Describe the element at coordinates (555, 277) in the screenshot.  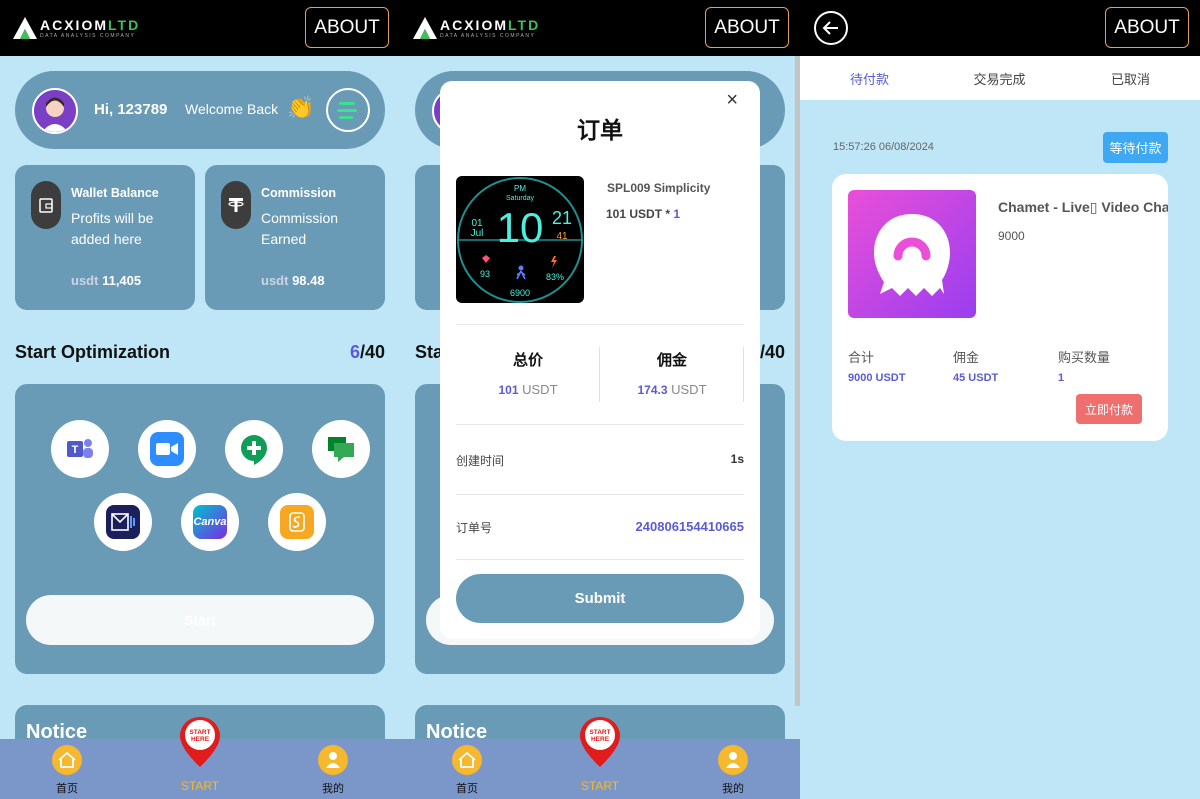
I see `svg-text: 83%` at that location.